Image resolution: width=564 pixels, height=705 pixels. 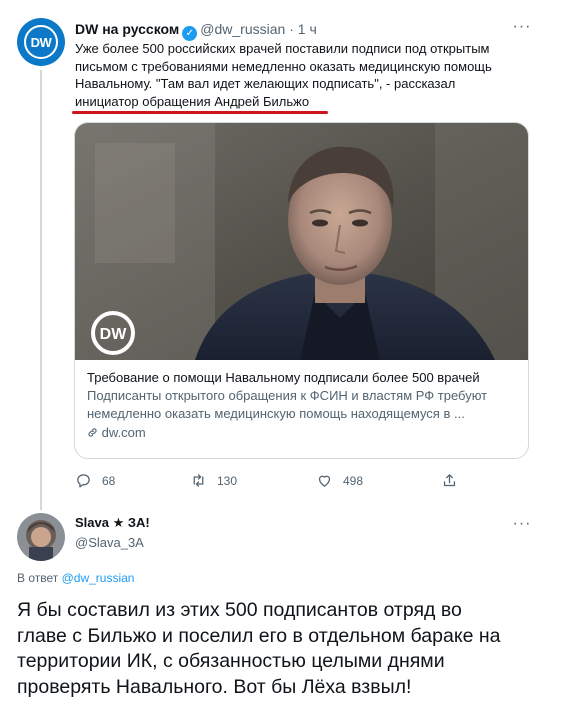 What do you see at coordinates (213, 480) in the screenshot?
I see `retweet-button: 130` at bounding box center [213, 480].